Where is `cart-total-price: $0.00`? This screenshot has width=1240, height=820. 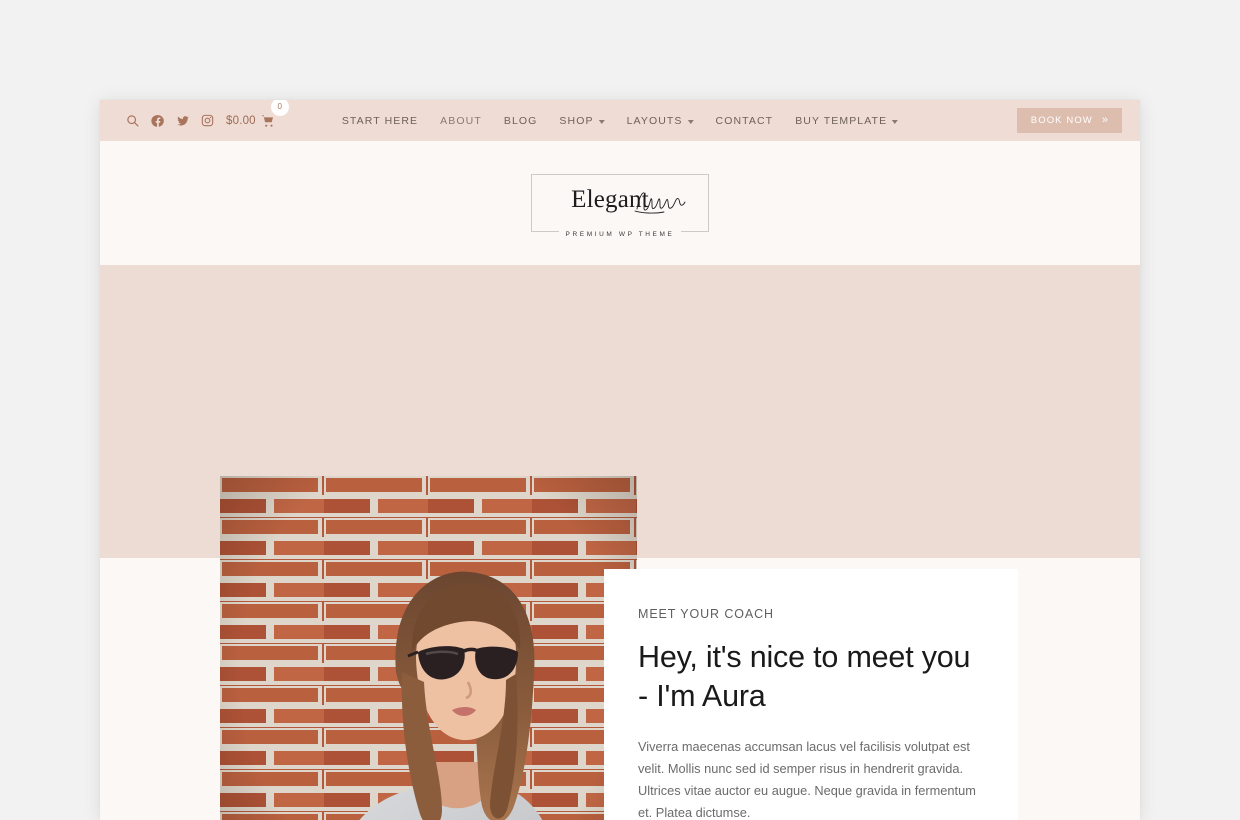 cart-total-price: $0.00 is located at coordinates (241, 120).